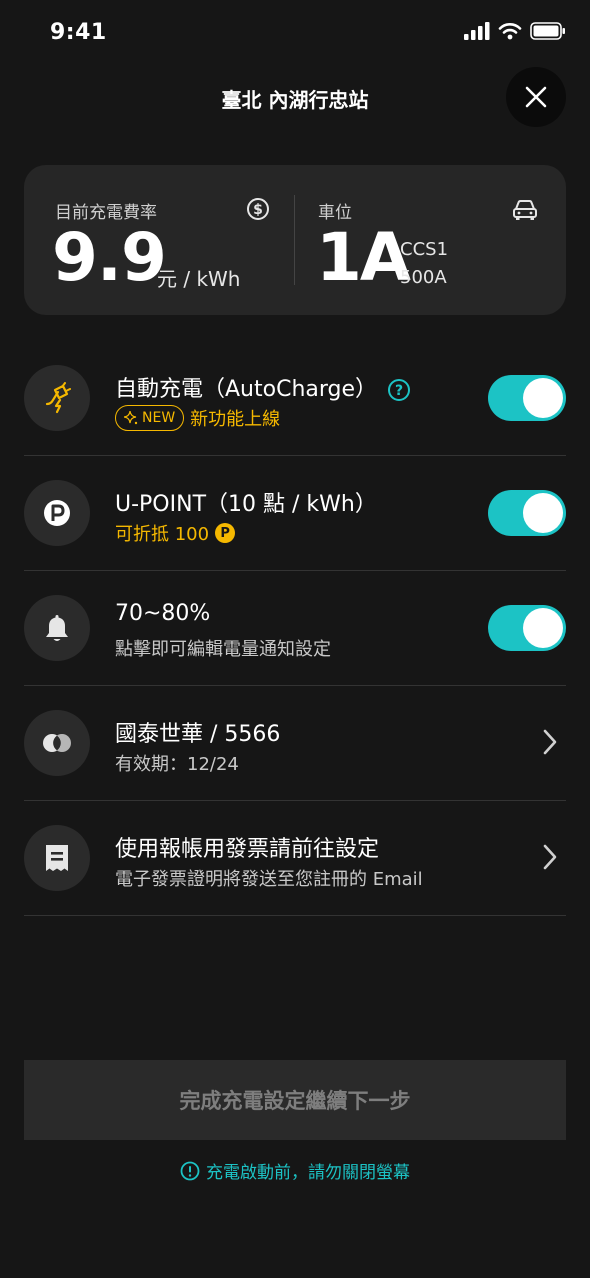  Describe the element at coordinates (477, 31) in the screenshot. I see `signal-icon` at that location.